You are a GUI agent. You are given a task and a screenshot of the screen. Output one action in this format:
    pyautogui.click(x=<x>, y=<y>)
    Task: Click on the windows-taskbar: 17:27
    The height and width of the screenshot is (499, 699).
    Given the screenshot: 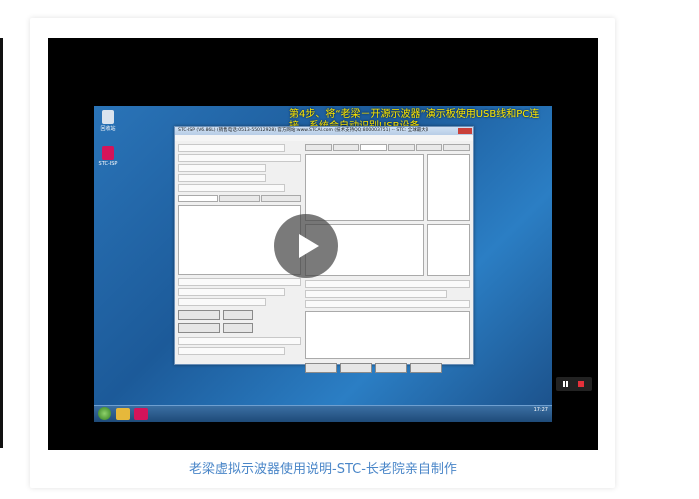 What is the action you would take?
    pyautogui.click(x=323, y=413)
    